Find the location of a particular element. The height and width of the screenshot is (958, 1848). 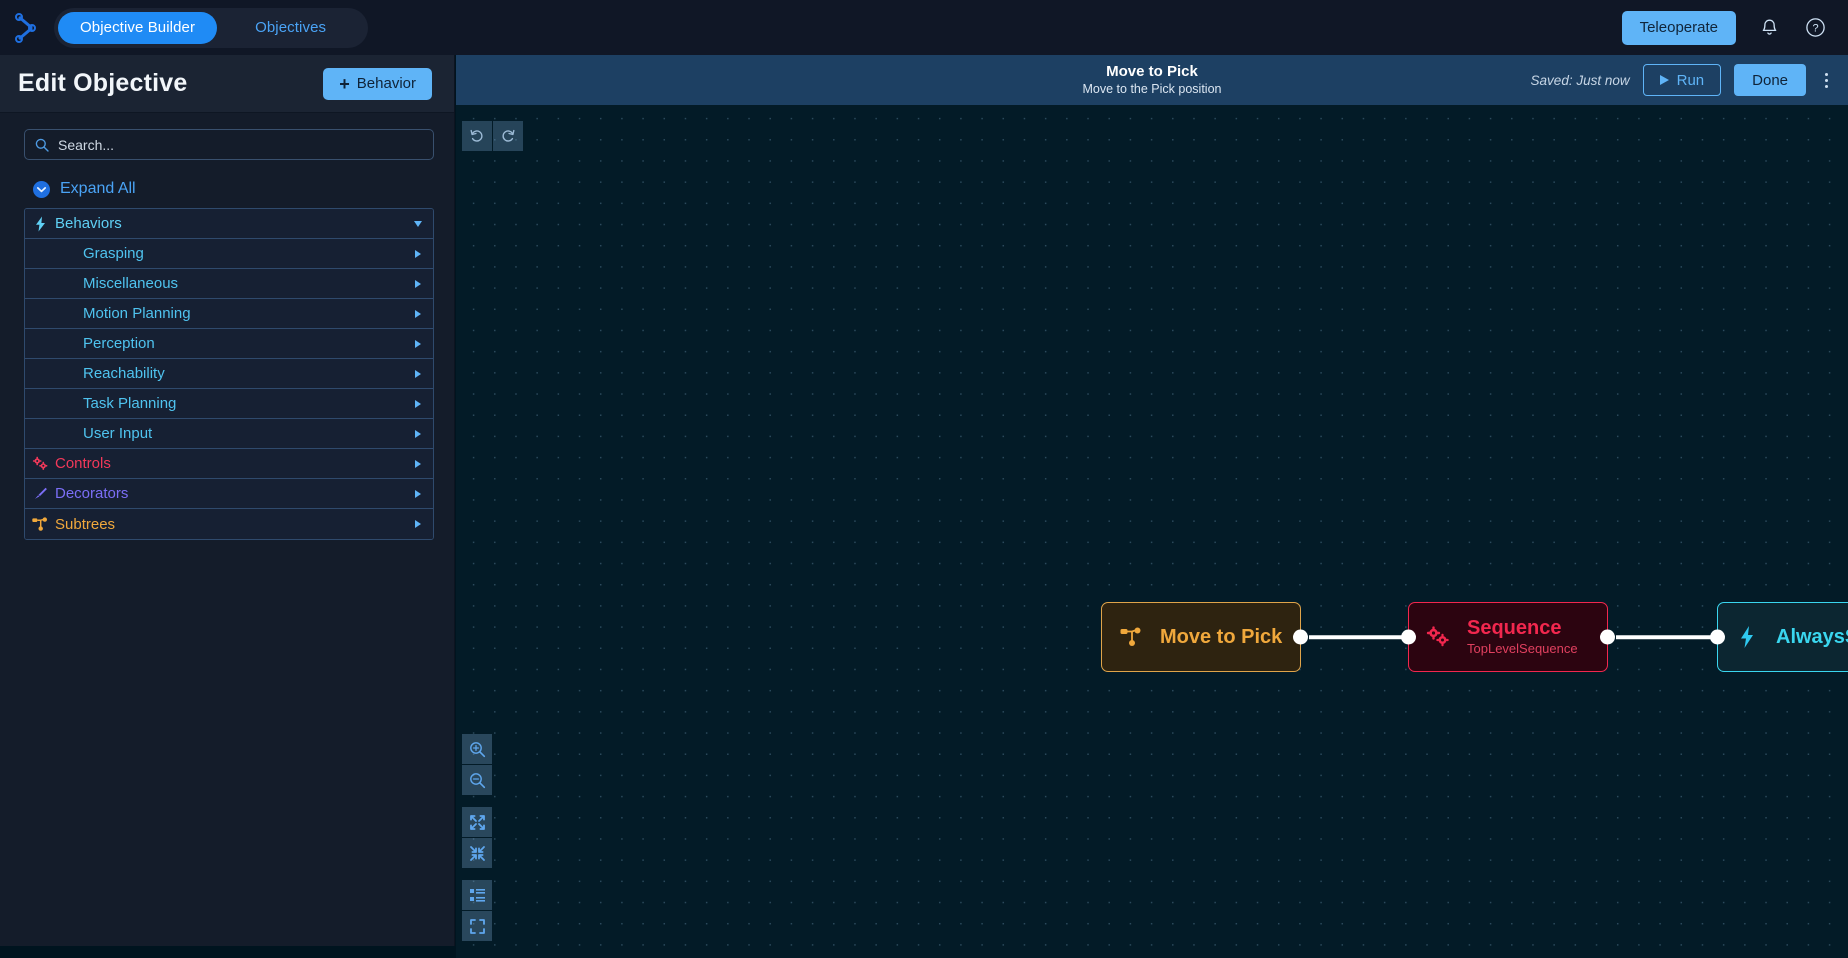

notifications-button is located at coordinates (1769, 28).